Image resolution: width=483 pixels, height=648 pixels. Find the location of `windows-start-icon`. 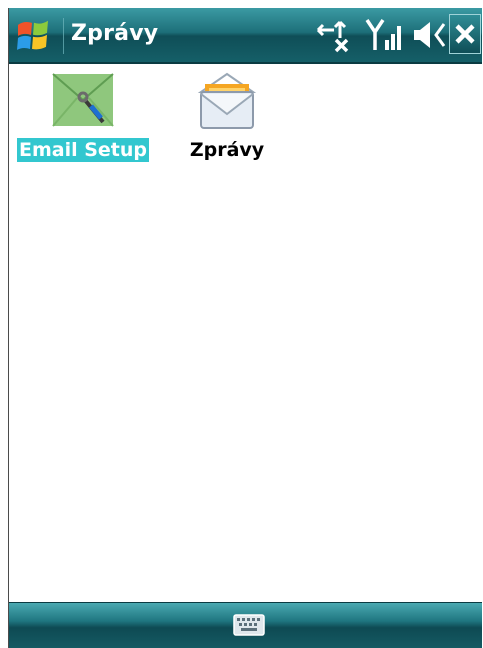

windows-start-icon is located at coordinates (35, 36).